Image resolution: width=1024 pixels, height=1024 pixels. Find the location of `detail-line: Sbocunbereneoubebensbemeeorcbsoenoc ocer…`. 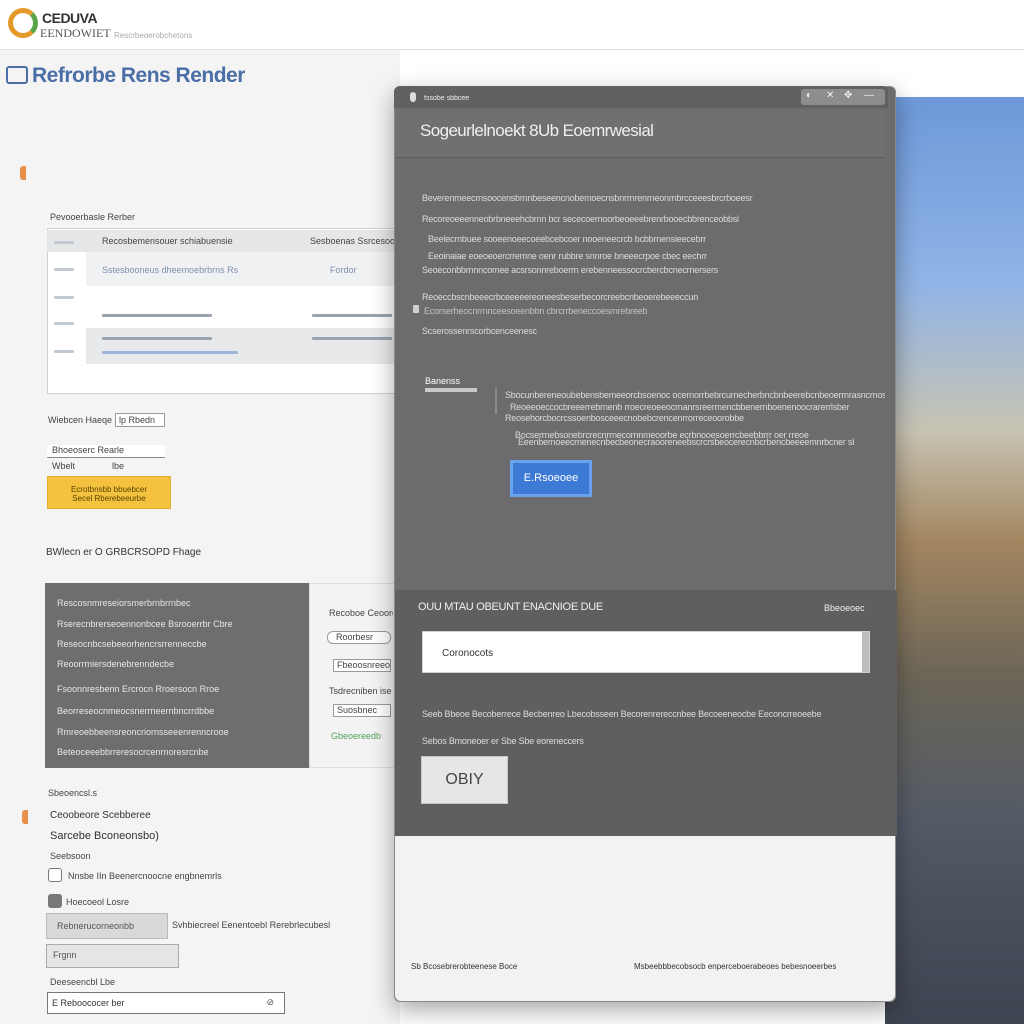

detail-line: Sbocunbereneoubebensbemeeorcbsoenoc ocer… is located at coordinates (695, 395).